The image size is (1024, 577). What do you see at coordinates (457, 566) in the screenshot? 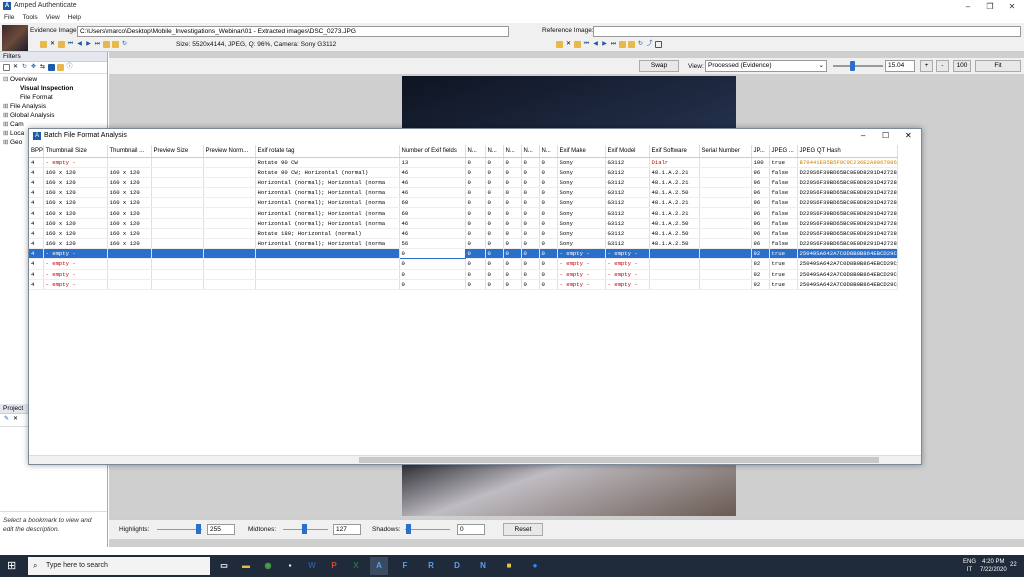
I see `amped-dvrconv-icon: D` at bounding box center [457, 566].